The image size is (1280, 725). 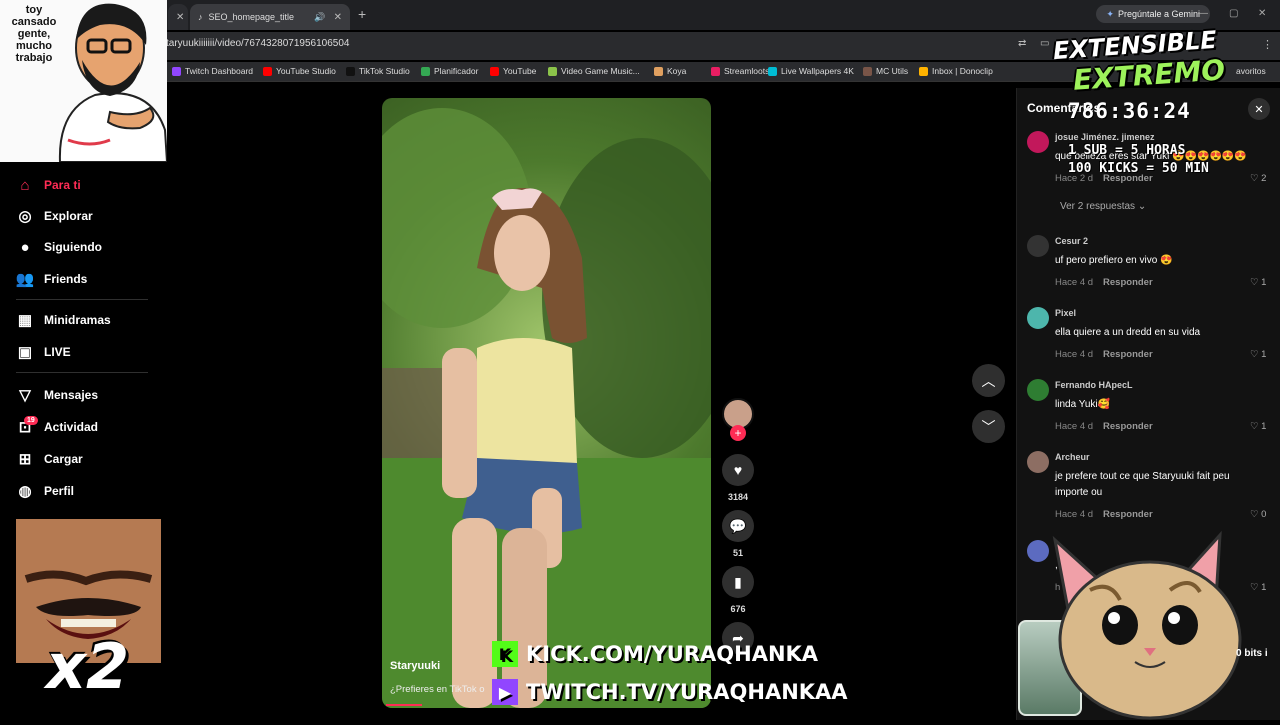 I want to click on bookmark-item: MC Utils, so click(x=885, y=71).